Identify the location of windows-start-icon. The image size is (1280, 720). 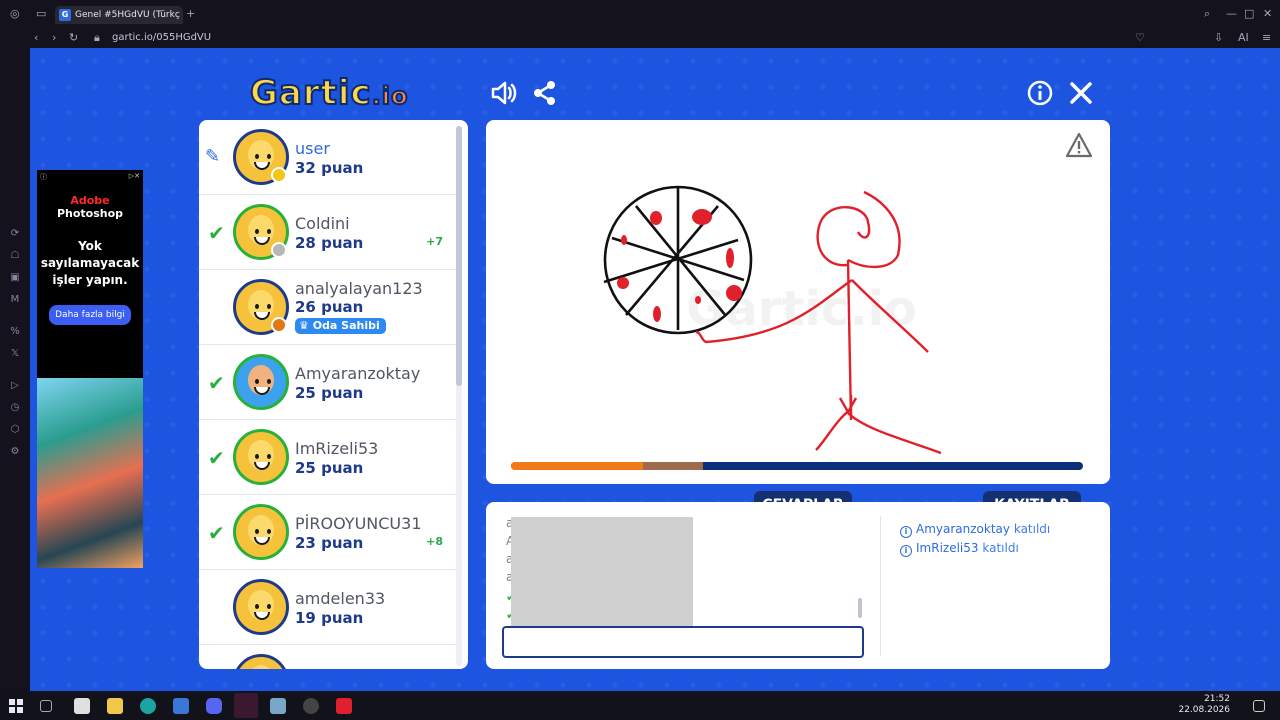
(17, 706).